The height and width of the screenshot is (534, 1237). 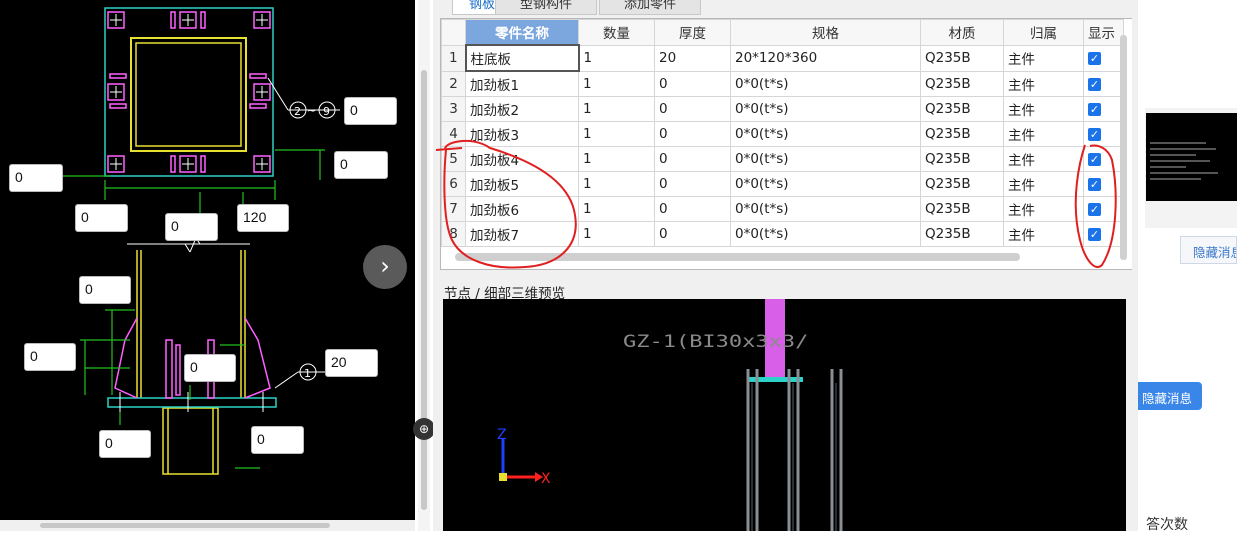 I want to click on image-tool-icon: ⊕, so click(x=424, y=429).